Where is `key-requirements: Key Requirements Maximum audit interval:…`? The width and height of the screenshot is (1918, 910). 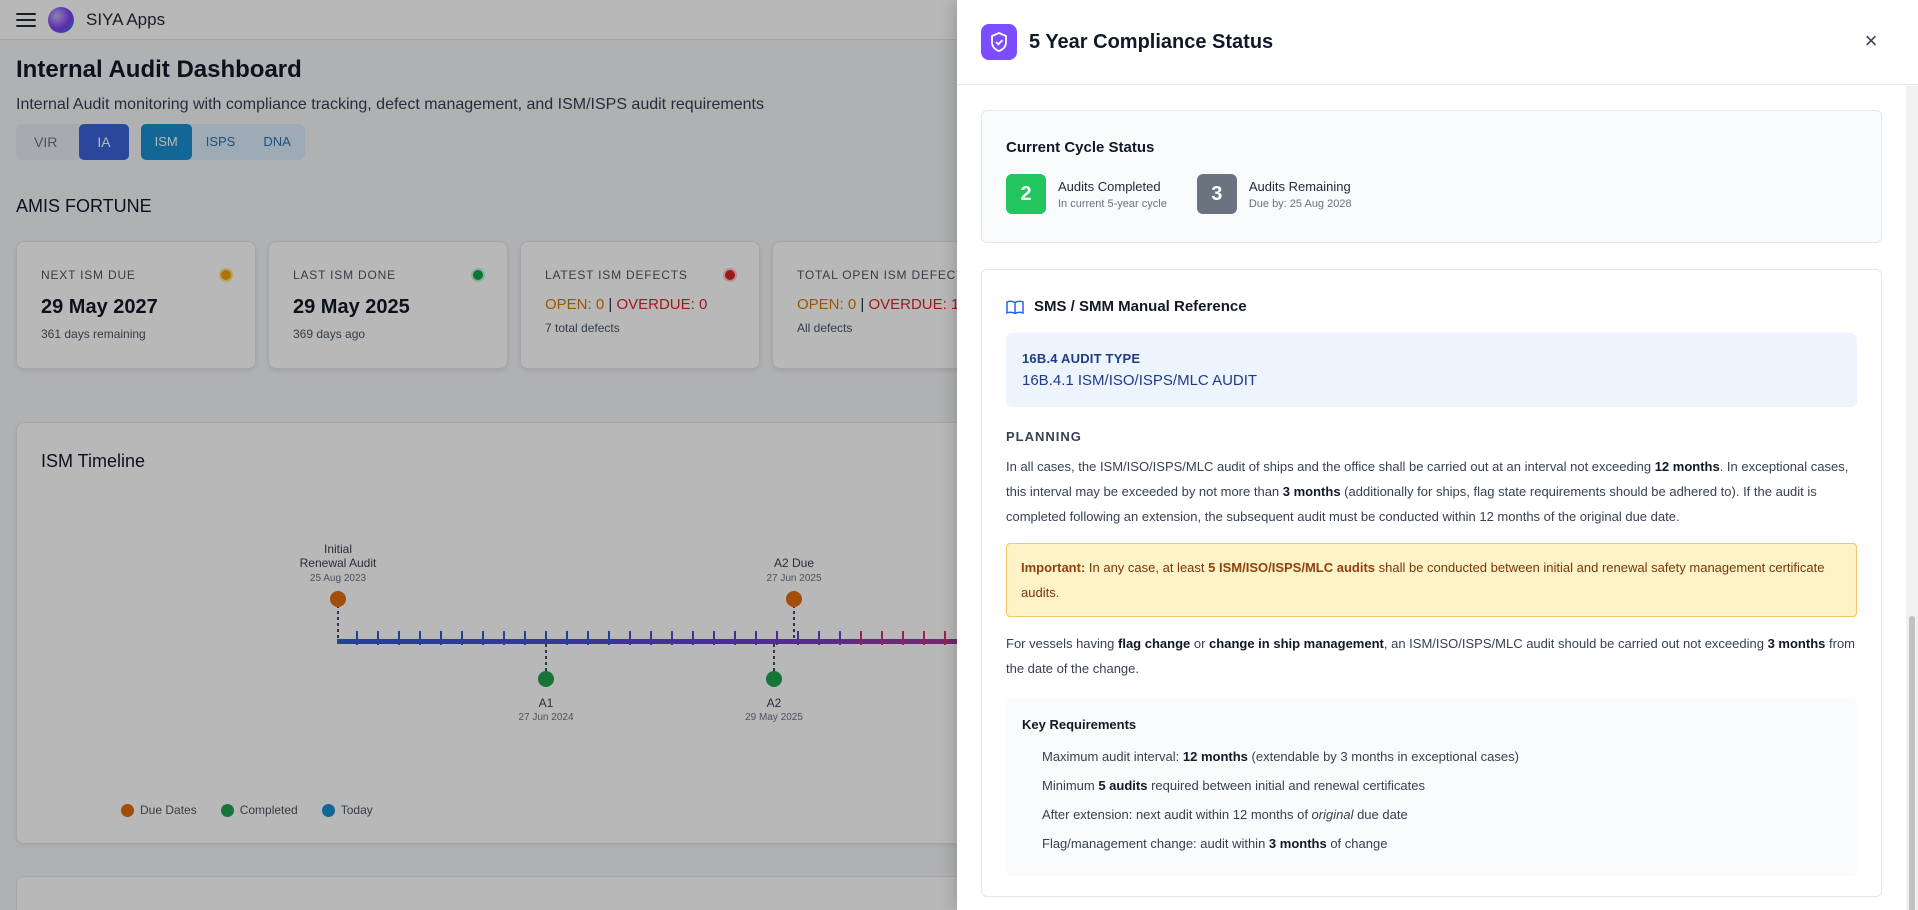
key-requirements: Key Requirements Maximum audit interval:… is located at coordinates (1431, 787).